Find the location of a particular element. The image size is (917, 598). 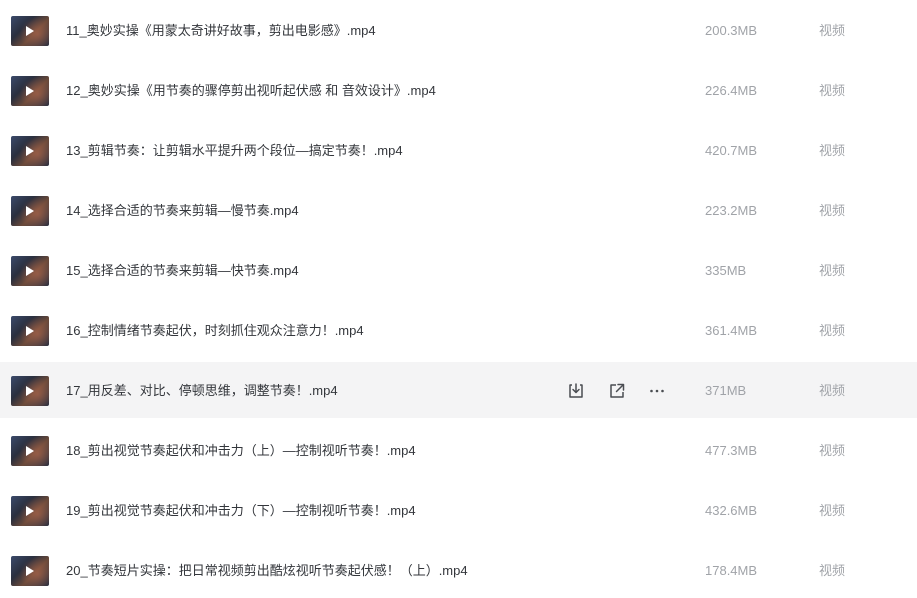

file-size: 223.2MB is located at coordinates (731, 210).